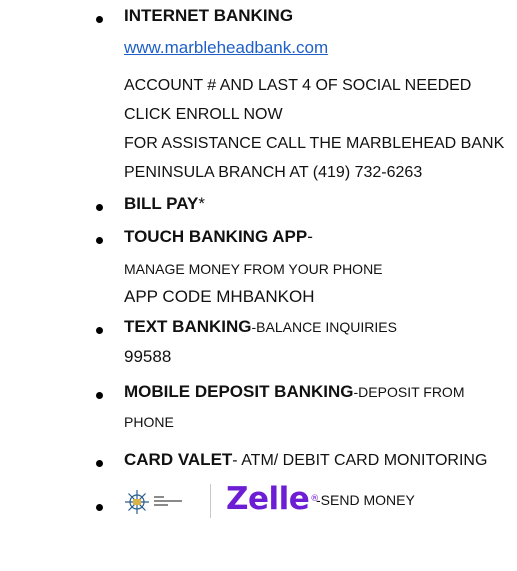 This screenshot has width=517, height=571. I want to click on touch-banking-app-code: APP CODE MHBANKOH, so click(219, 296).